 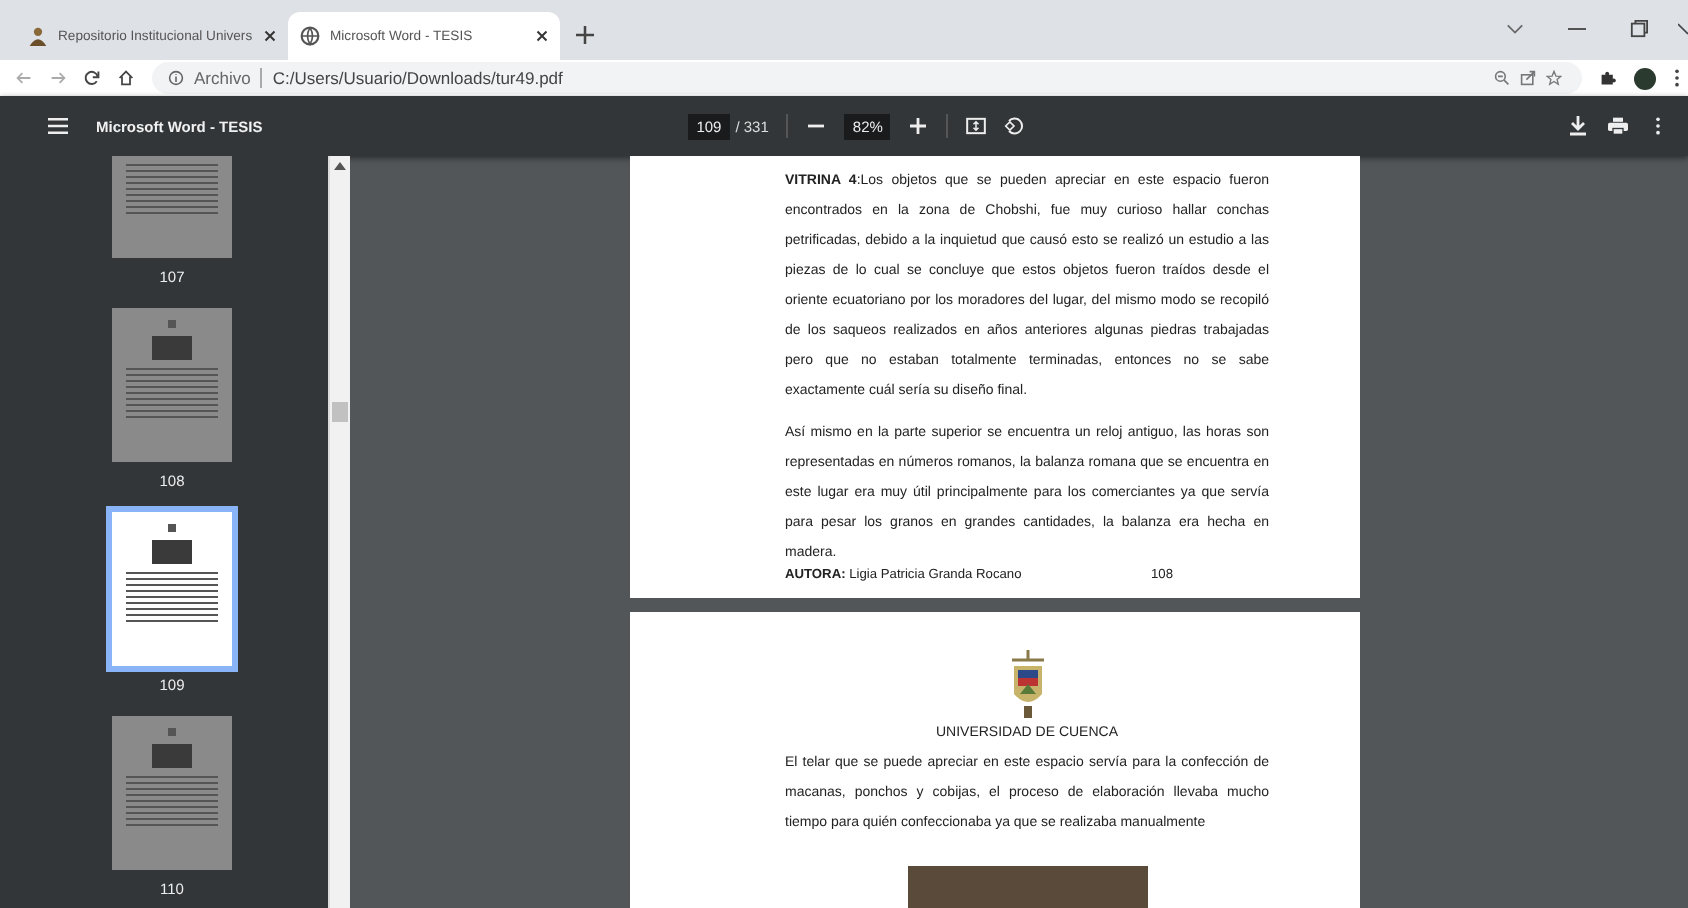 What do you see at coordinates (1639, 29) in the screenshot?
I see `restore-icon` at bounding box center [1639, 29].